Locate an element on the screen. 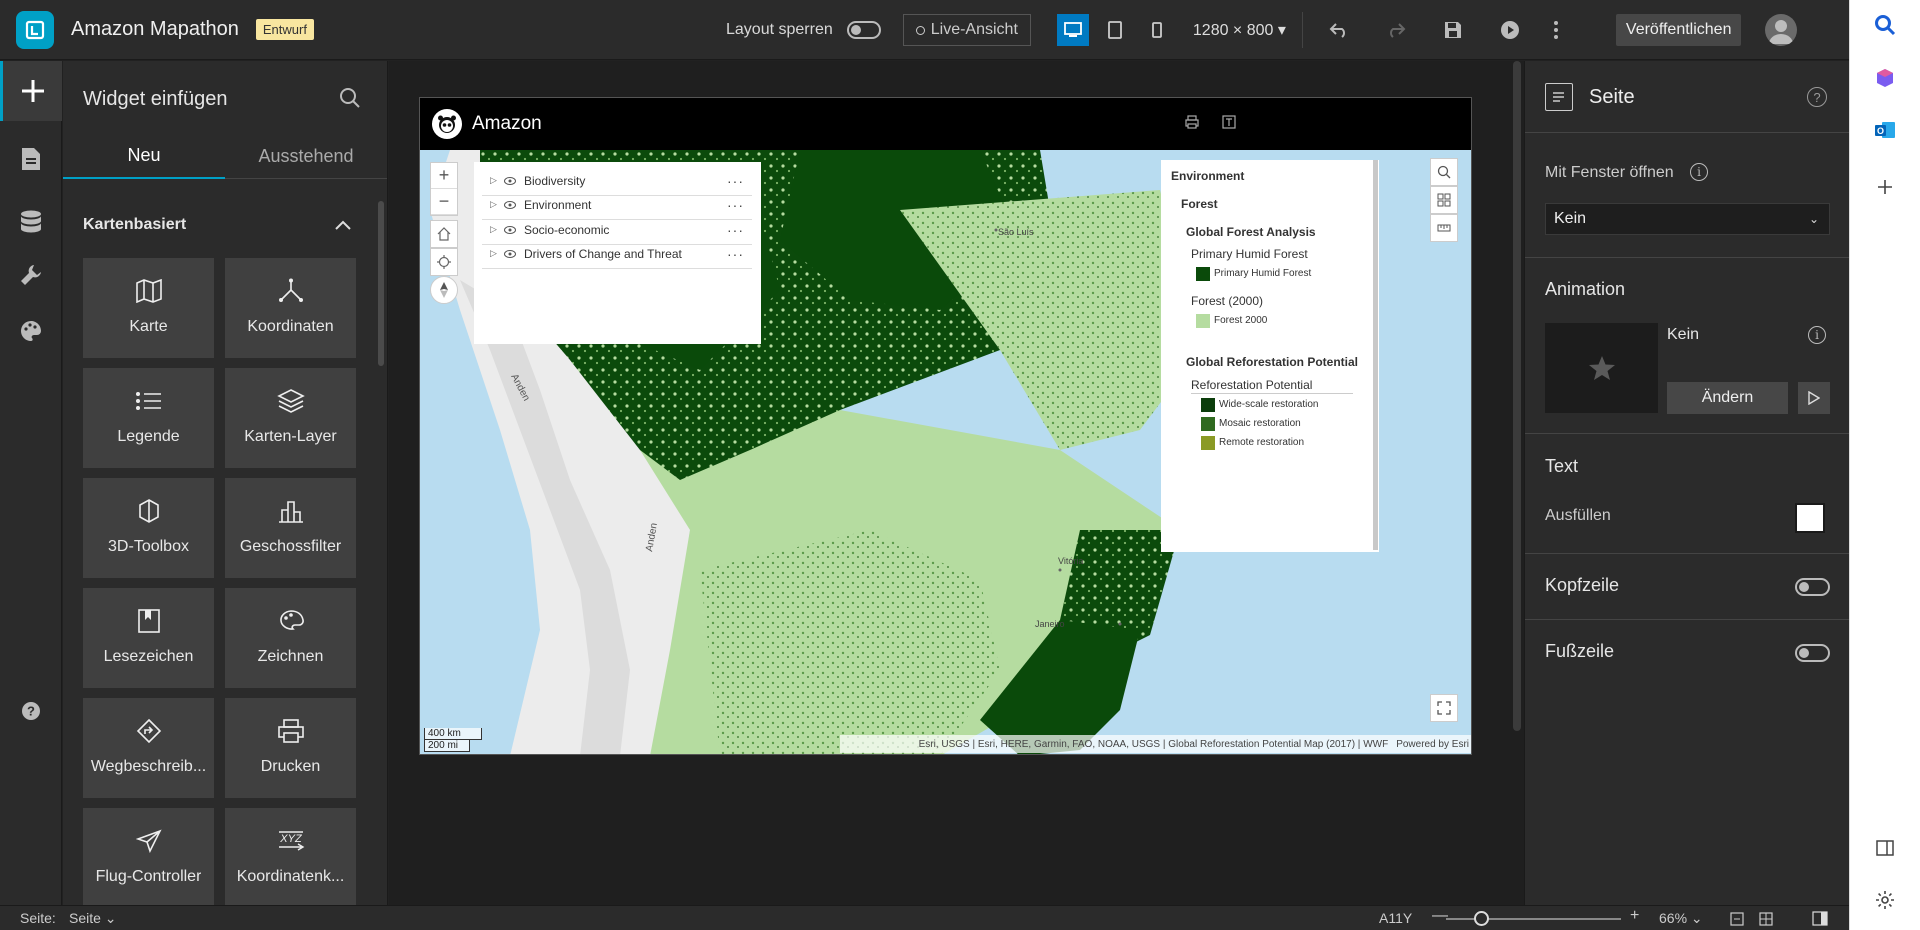  map-search-button is located at coordinates (1444, 172).